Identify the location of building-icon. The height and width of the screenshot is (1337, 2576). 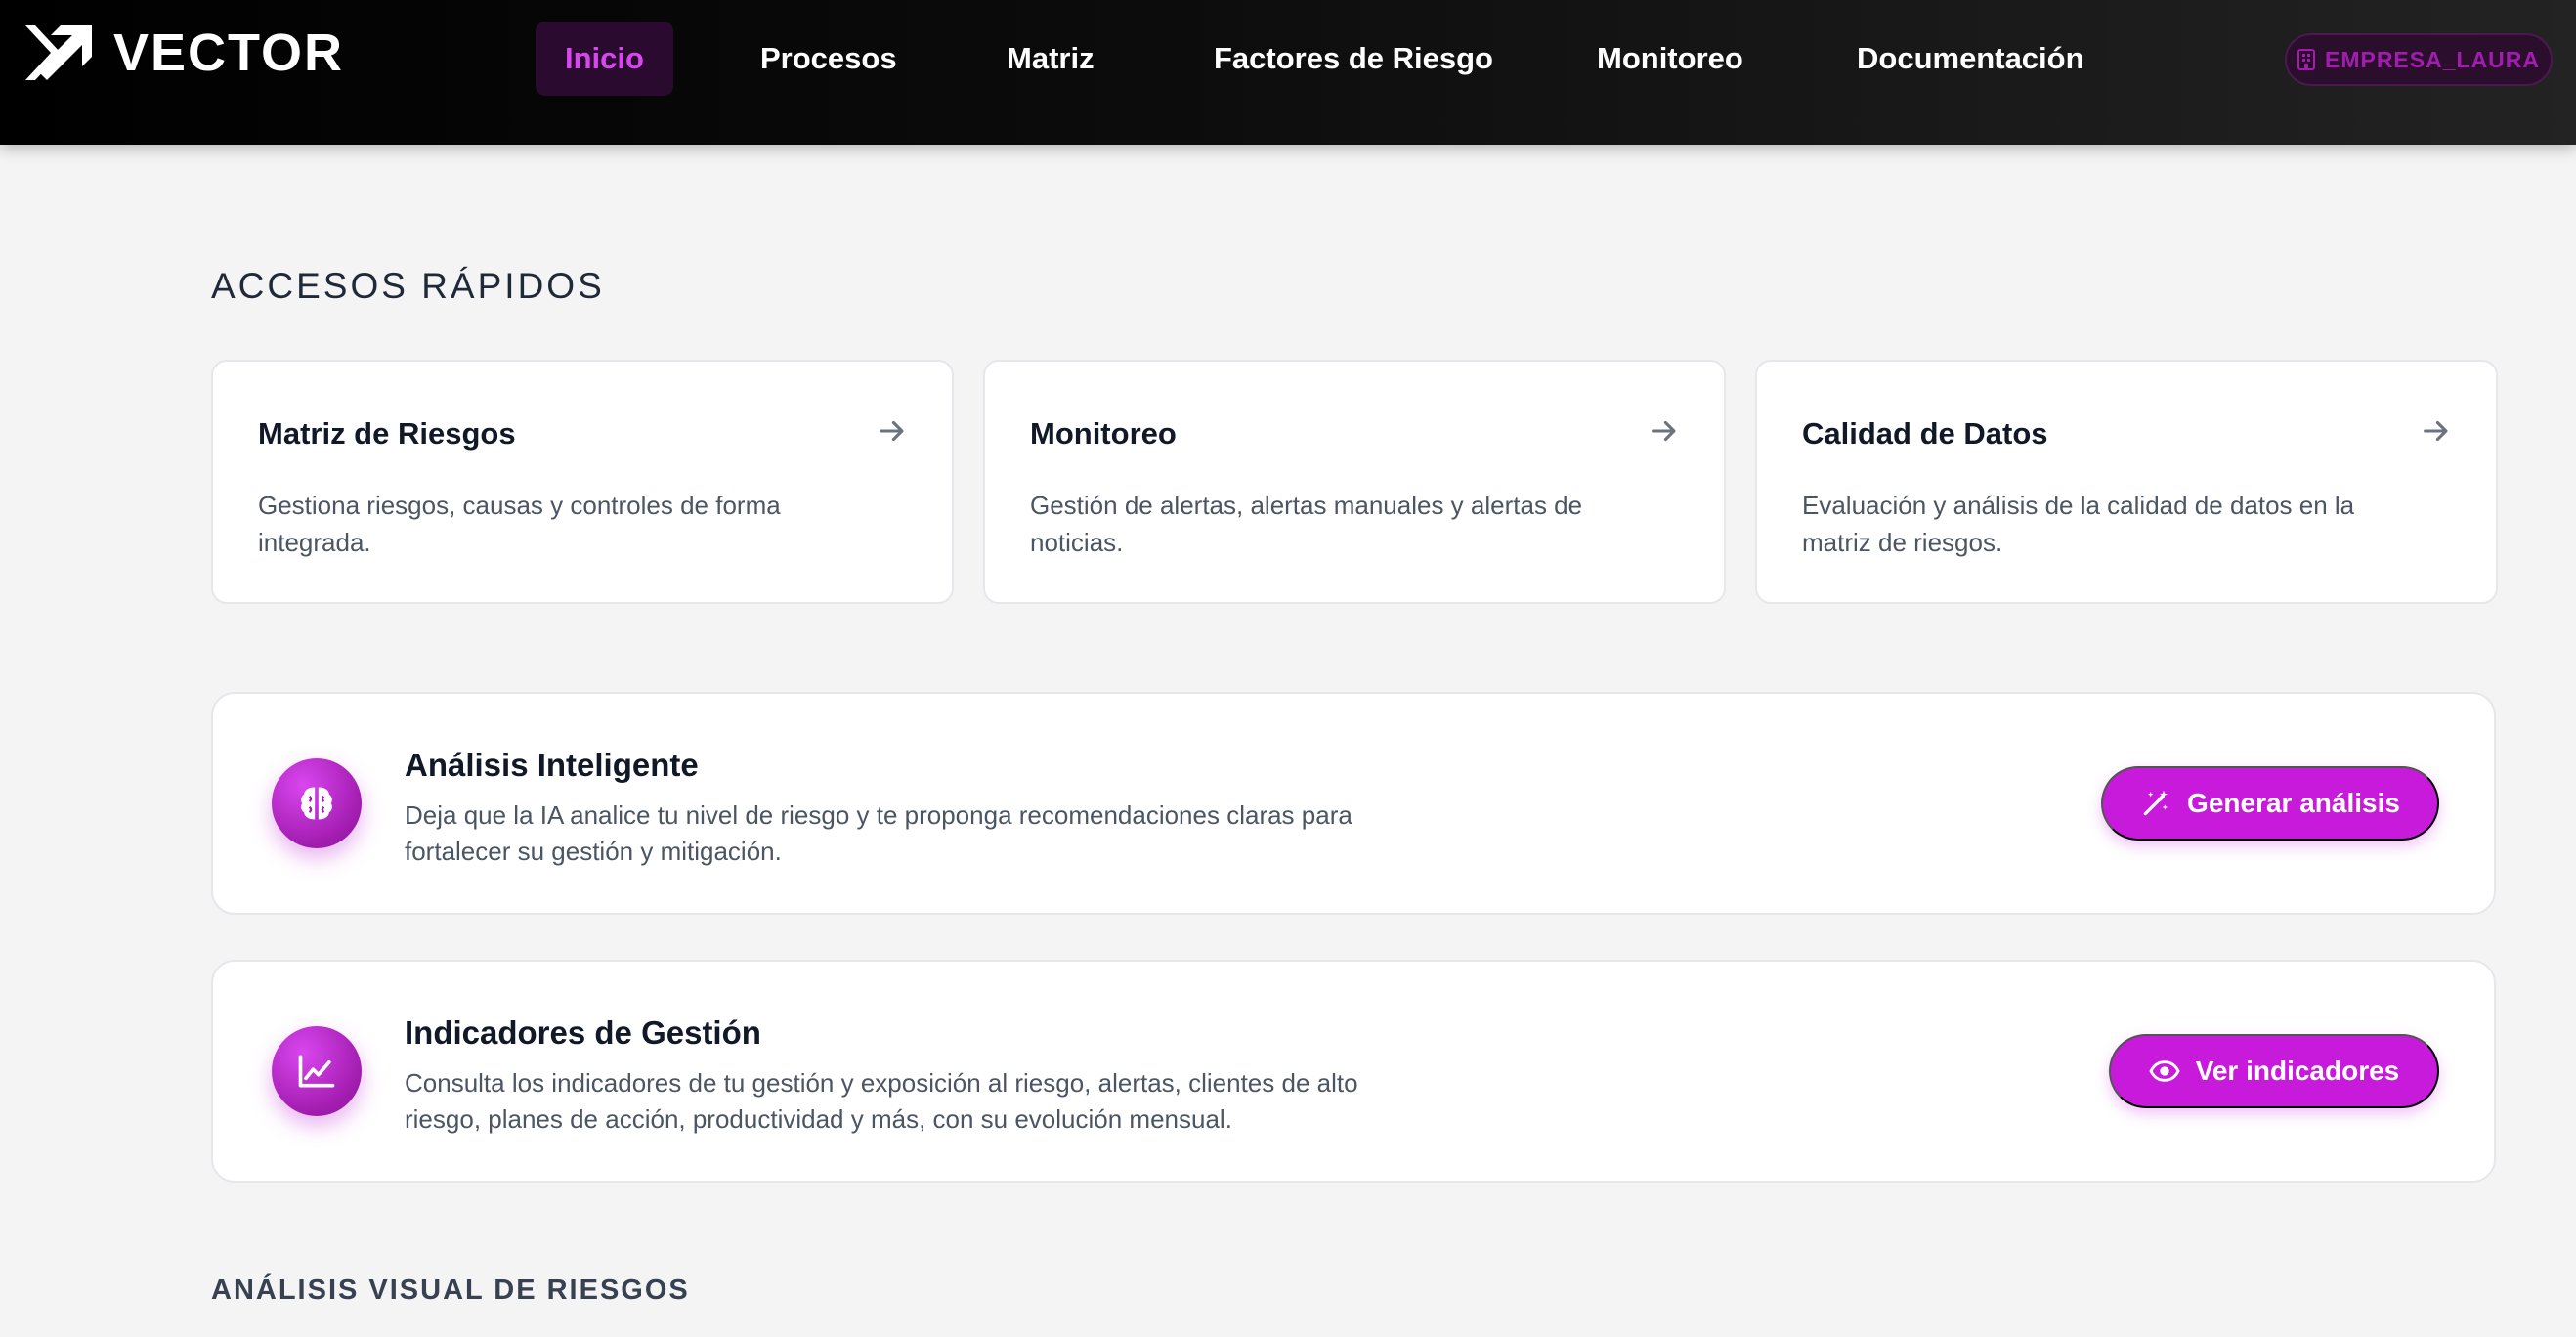
(2306, 59).